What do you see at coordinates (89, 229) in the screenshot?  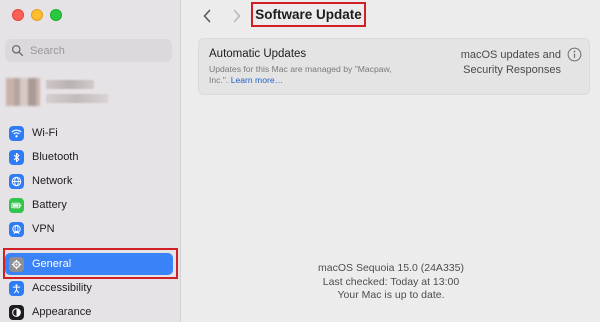 I see `sidebar-item-vpn: VPN` at bounding box center [89, 229].